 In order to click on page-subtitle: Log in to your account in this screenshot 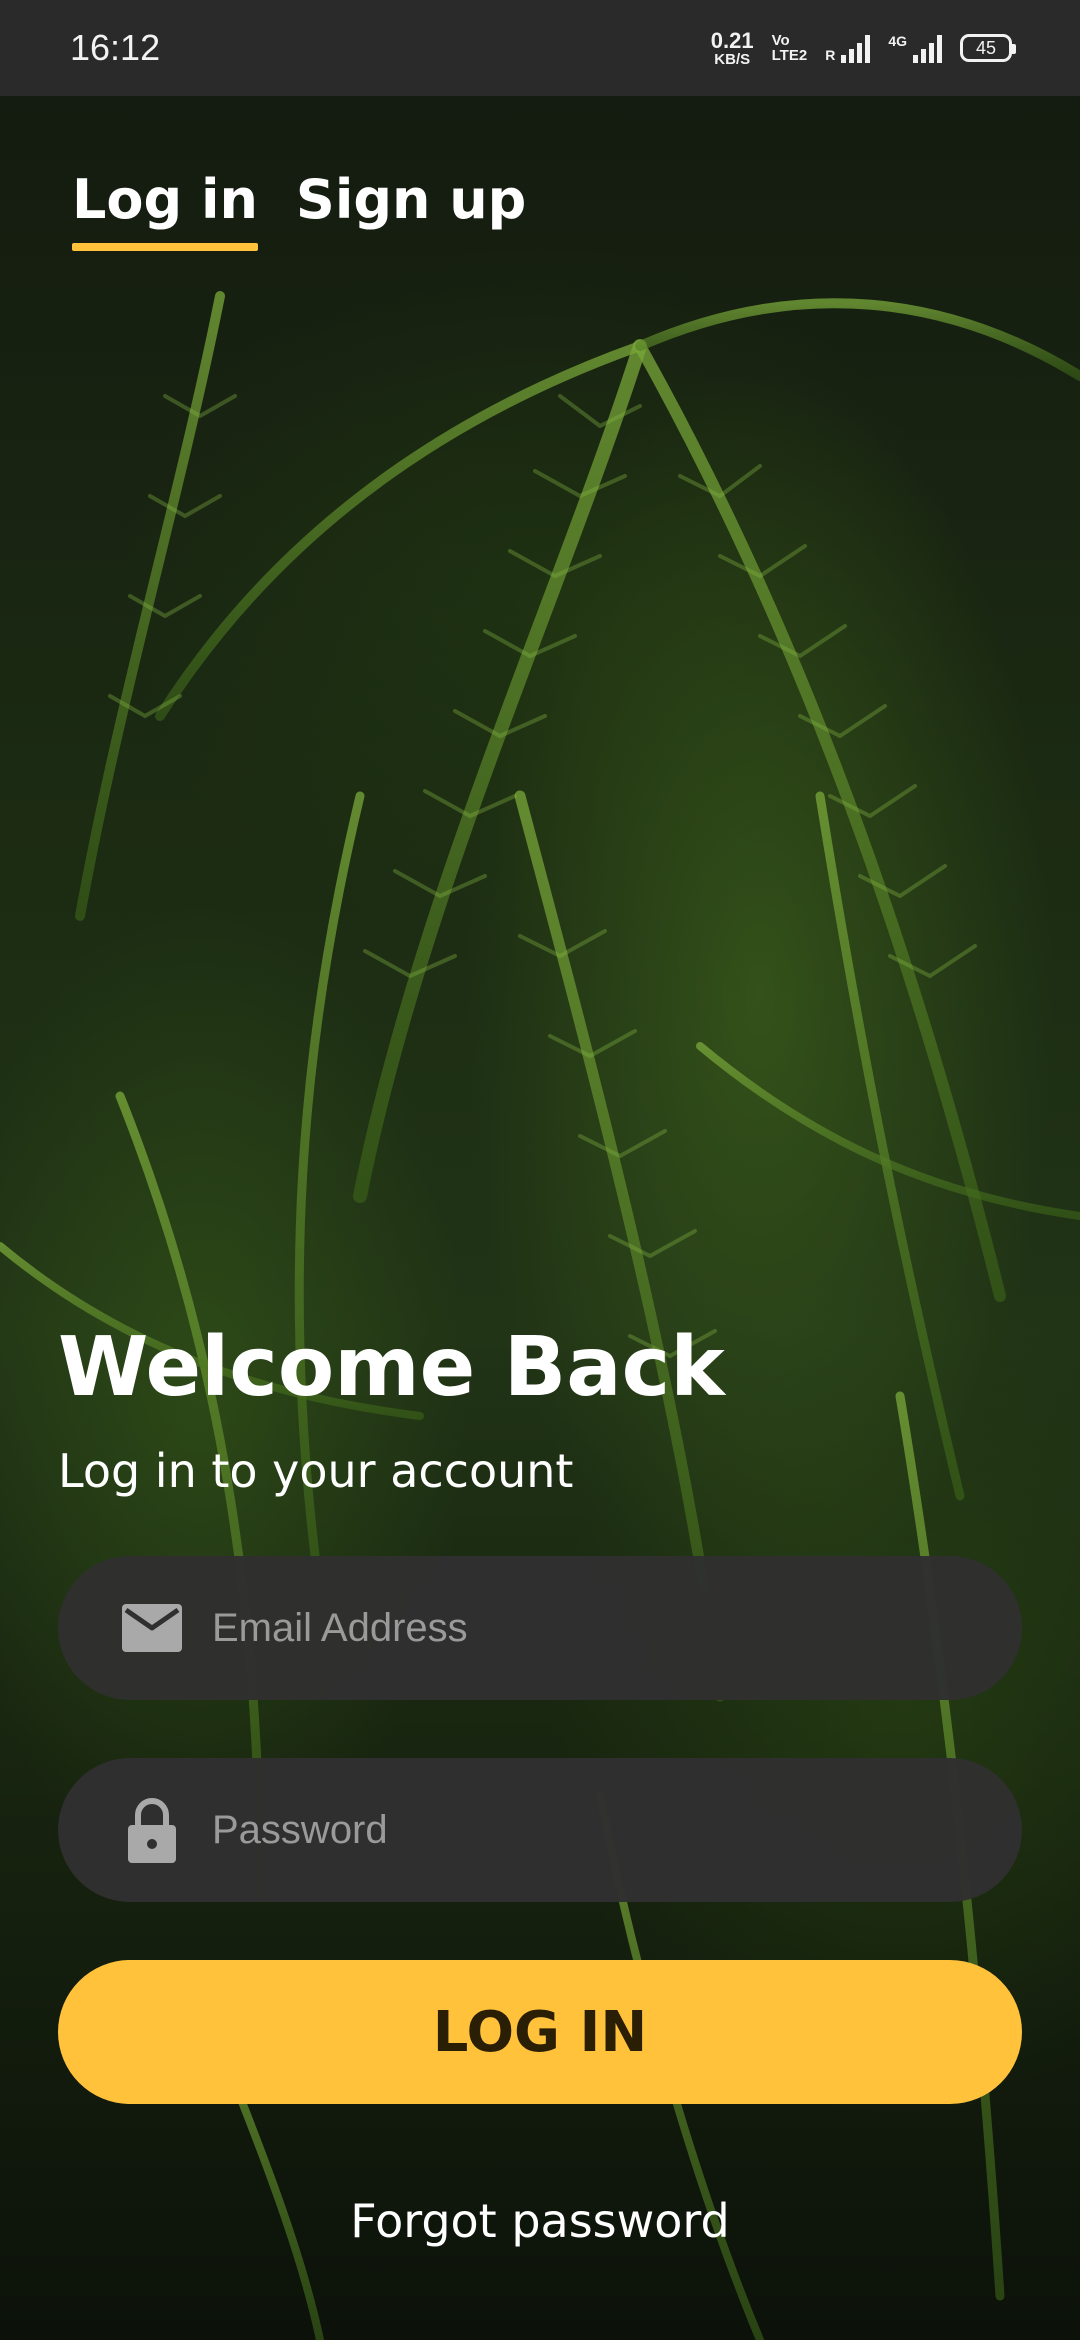, I will do `click(316, 1471)`.